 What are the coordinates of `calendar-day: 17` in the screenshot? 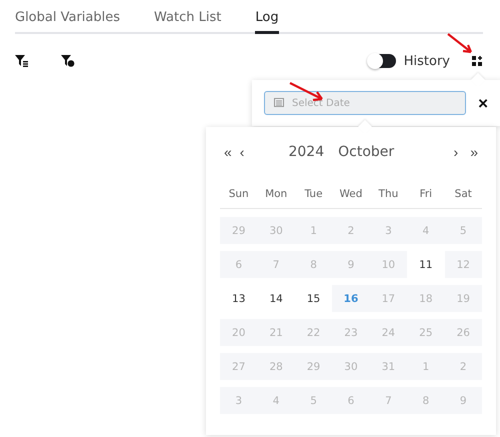 It's located at (389, 298).